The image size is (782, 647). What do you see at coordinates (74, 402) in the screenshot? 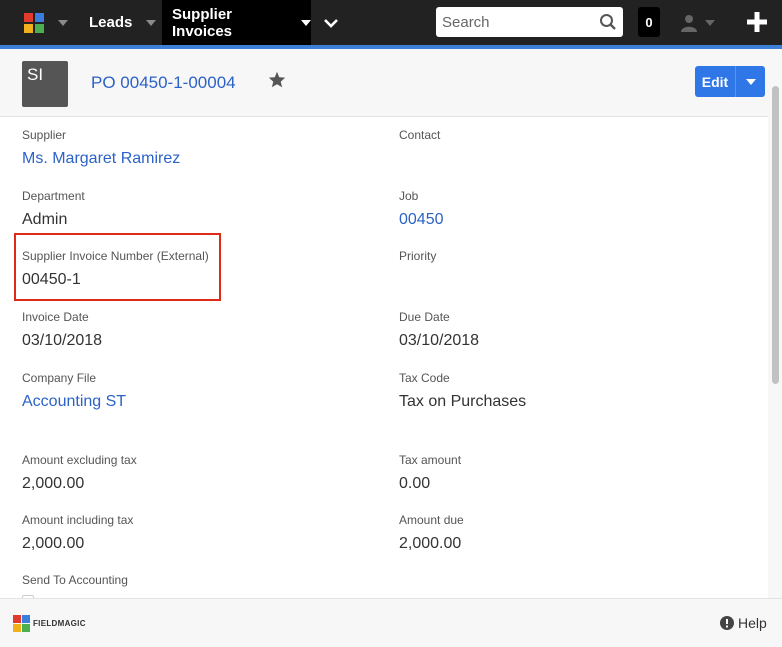
I see `field-value-link: Accounting ST` at bounding box center [74, 402].